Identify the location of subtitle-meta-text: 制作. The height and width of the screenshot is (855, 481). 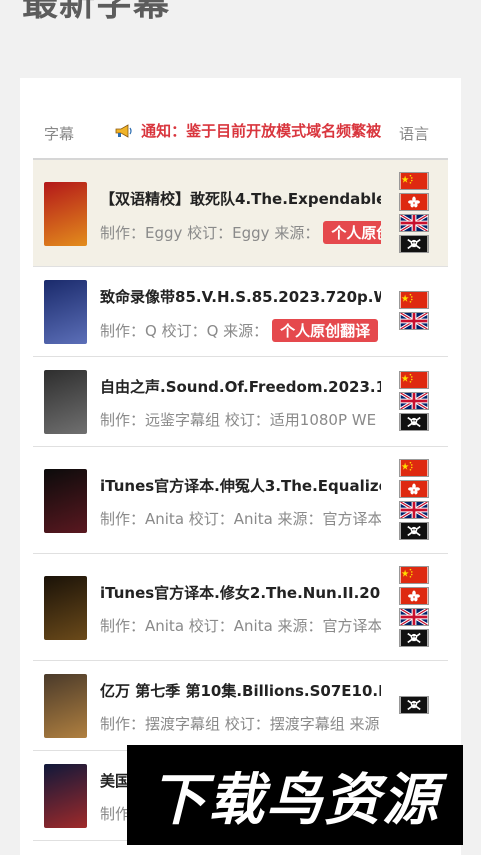
(115, 814).